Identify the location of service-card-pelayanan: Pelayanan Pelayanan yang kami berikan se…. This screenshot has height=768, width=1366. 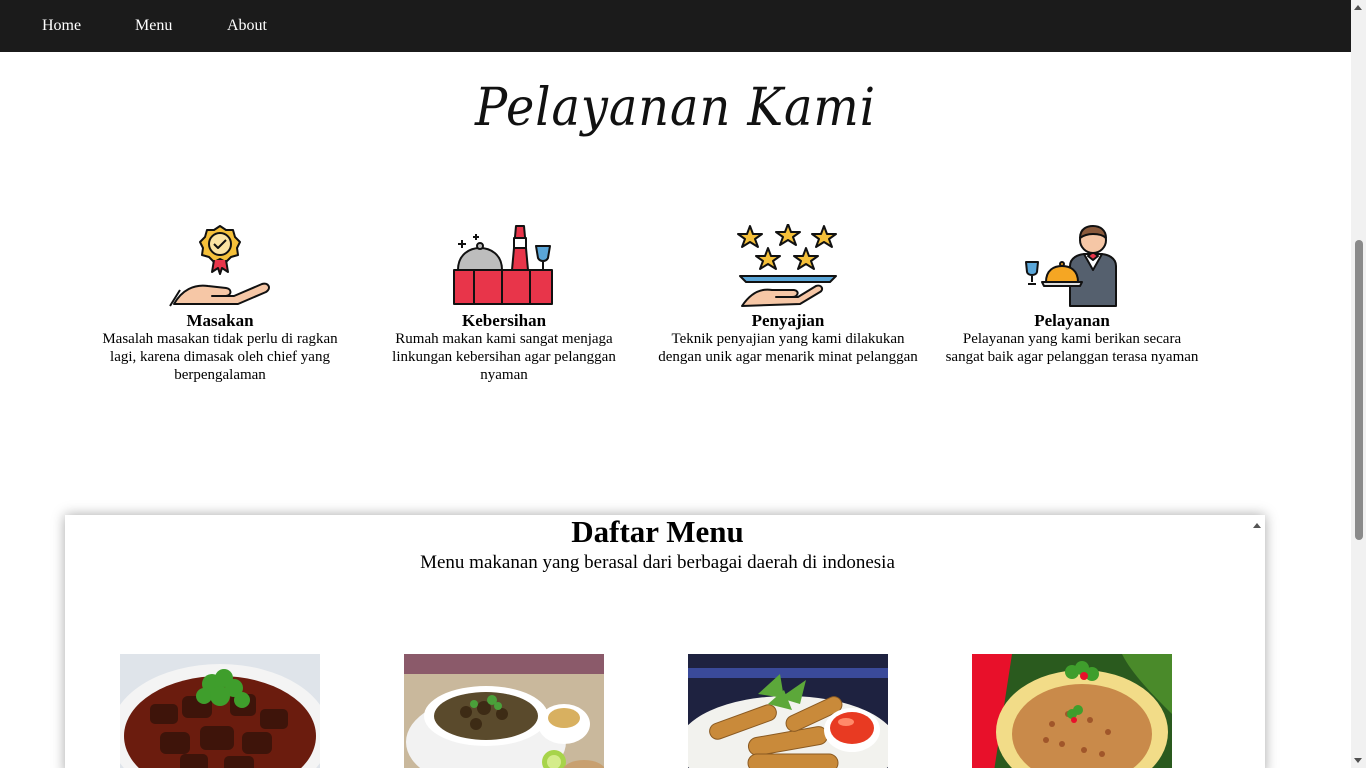
(1072, 295).